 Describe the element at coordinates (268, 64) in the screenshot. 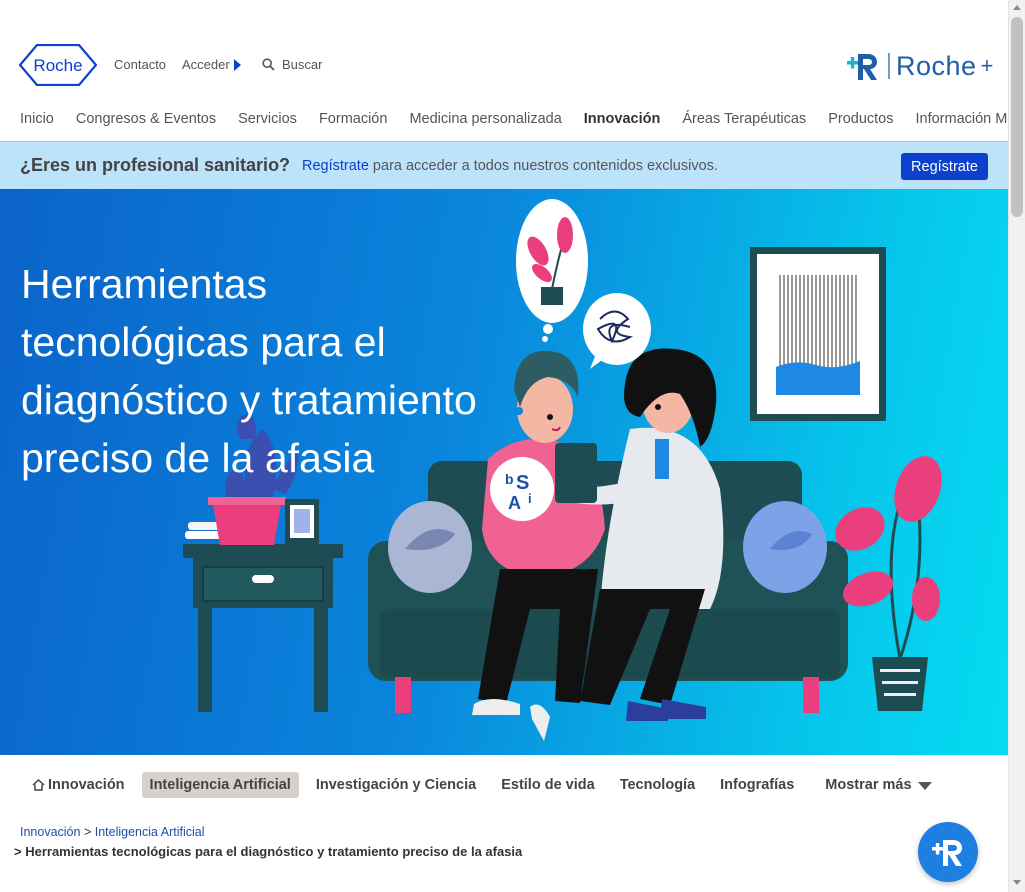

I see `search-icon` at that location.